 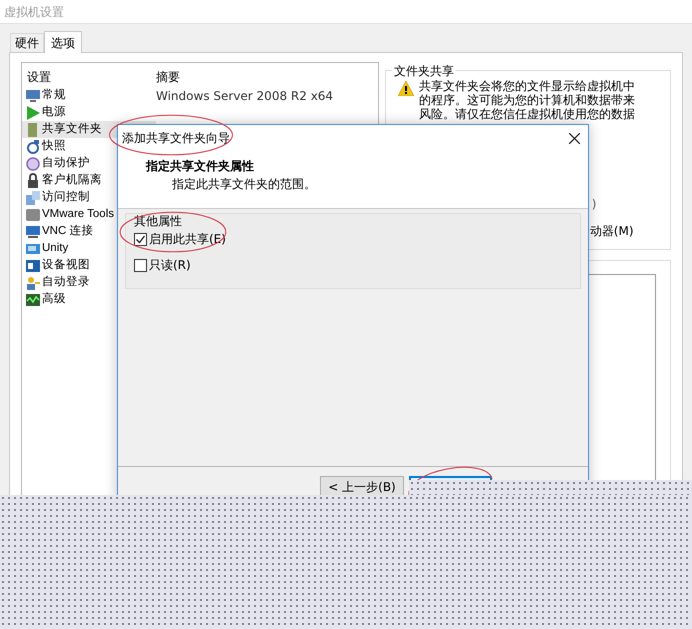 I want to click on settings-item: 访问控制, so click(x=89, y=197).